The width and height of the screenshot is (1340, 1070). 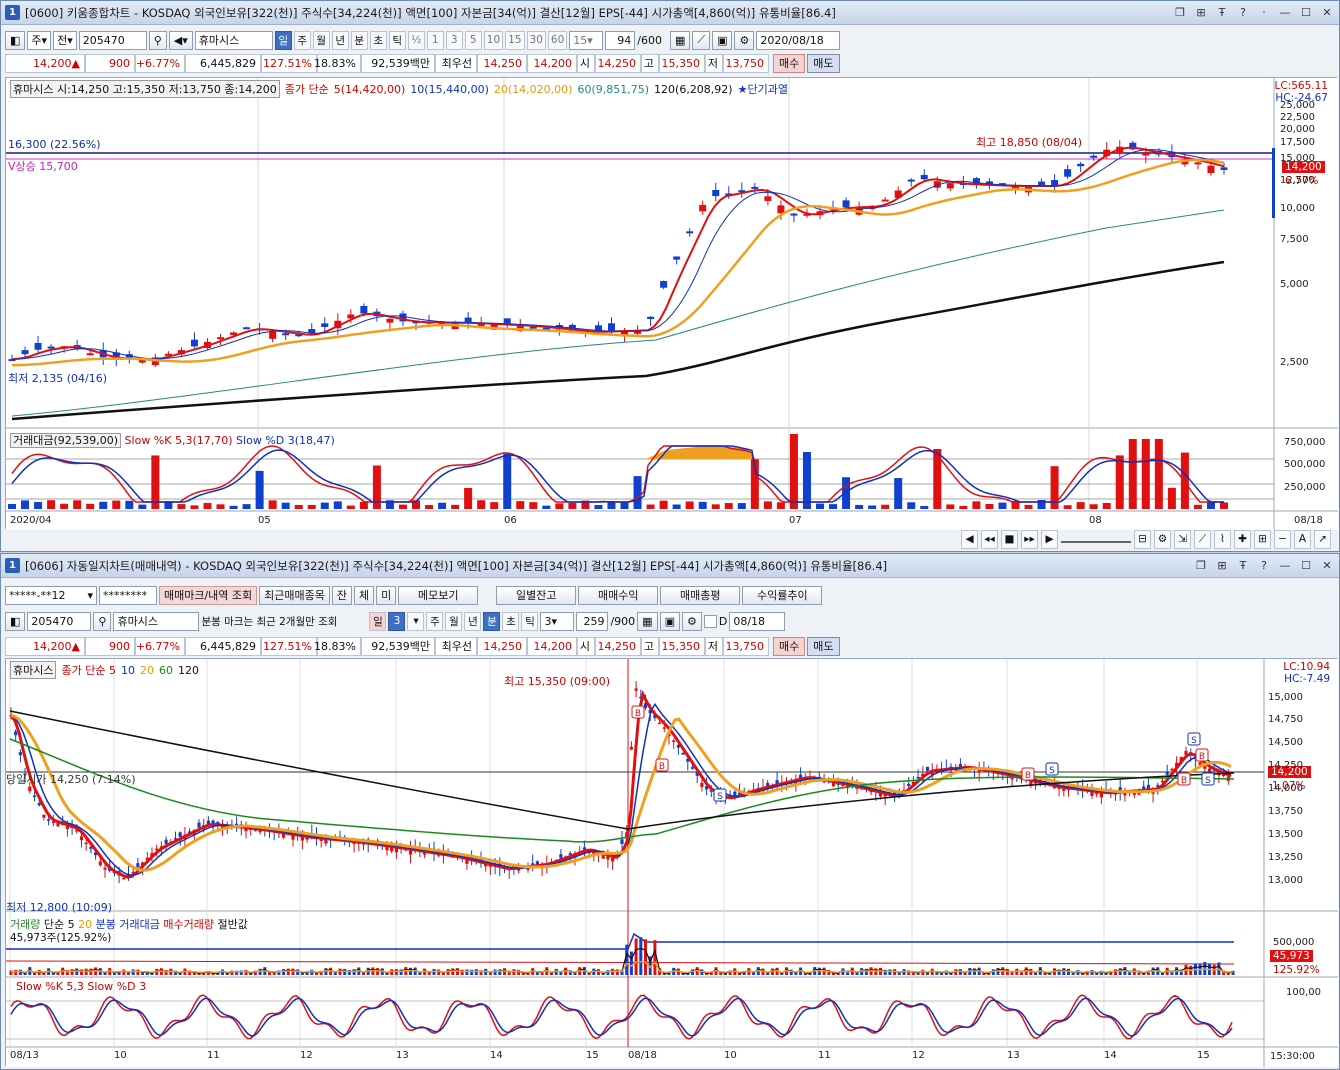 I want to click on count-input: 94, so click(x=620, y=40).